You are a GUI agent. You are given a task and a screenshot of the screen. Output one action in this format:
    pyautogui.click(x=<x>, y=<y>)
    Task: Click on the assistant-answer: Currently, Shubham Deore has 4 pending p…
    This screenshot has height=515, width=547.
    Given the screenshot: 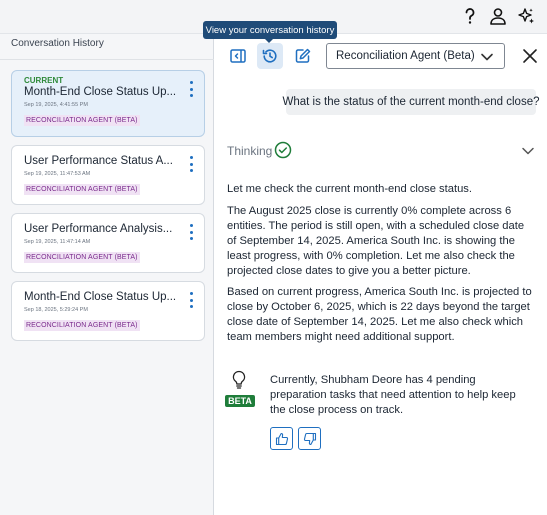 What is the action you would take?
    pyautogui.click(x=393, y=395)
    